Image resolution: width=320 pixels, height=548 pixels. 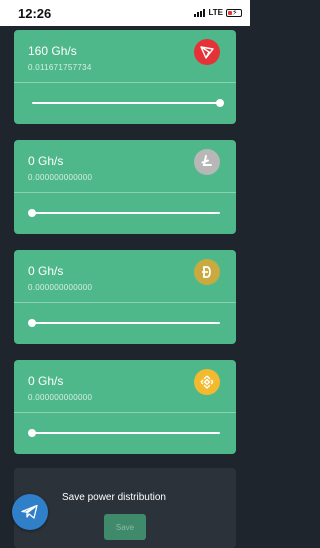 What do you see at coordinates (60, 67) in the screenshot?
I see `mined-amount: 0.011671757734` at bounding box center [60, 67].